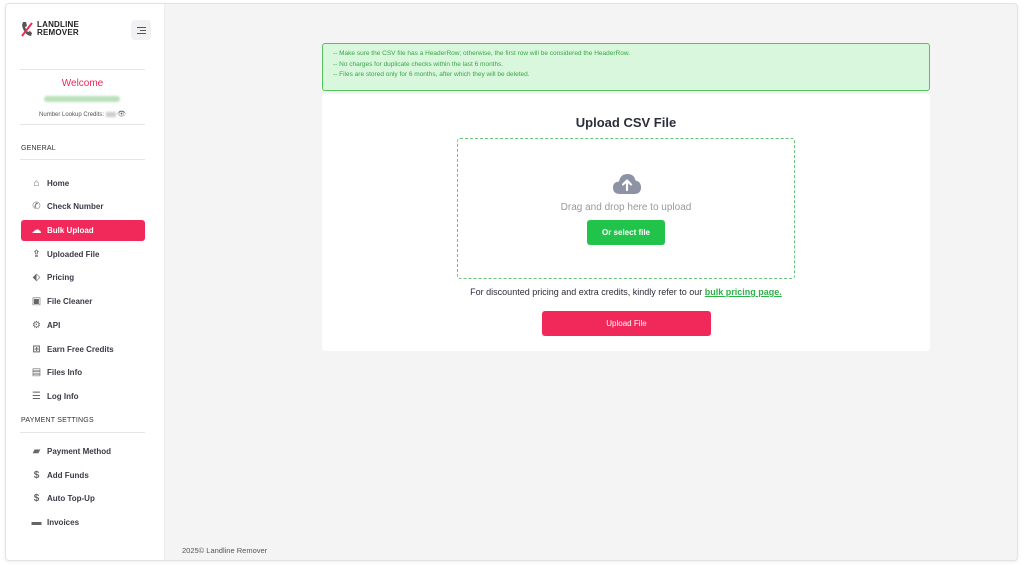 This screenshot has height=565, width=1024. I want to click on sidebar-item-add-funds: $ Add Funds, so click(83, 475).